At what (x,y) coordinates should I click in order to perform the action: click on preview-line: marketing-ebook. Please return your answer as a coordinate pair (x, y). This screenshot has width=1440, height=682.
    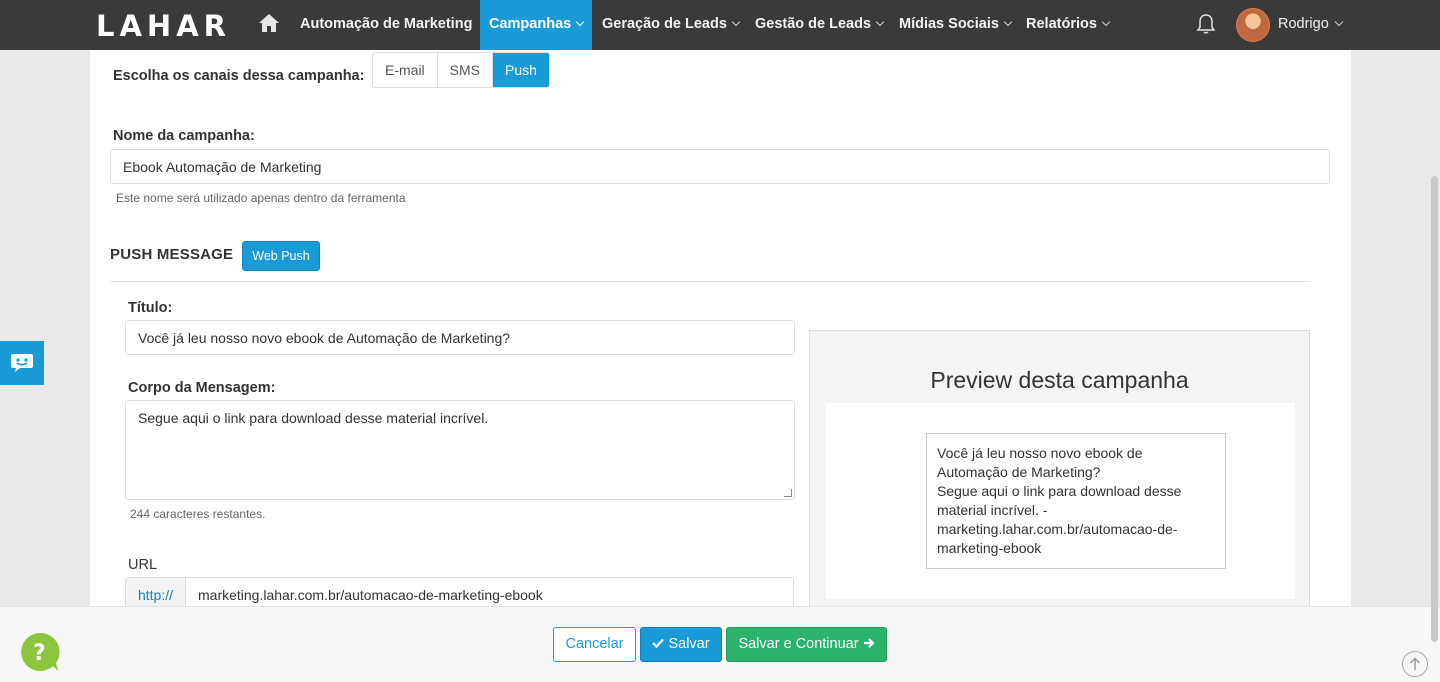
    Looking at the image, I should click on (989, 548).